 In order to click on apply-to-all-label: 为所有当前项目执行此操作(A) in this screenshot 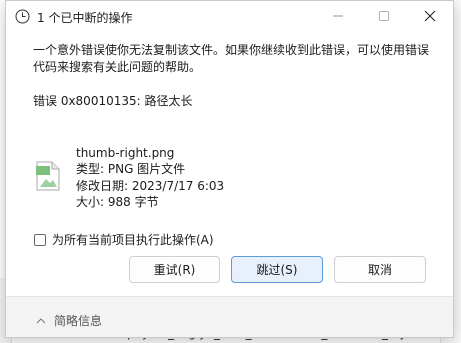, I will do `click(133, 240)`.